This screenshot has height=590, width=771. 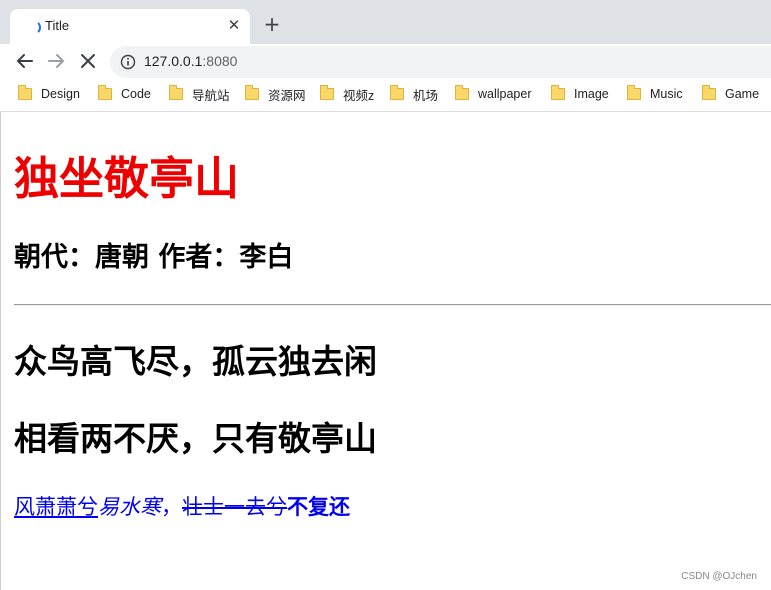 I want to click on bookmark-video: 视频z, so click(x=347, y=94).